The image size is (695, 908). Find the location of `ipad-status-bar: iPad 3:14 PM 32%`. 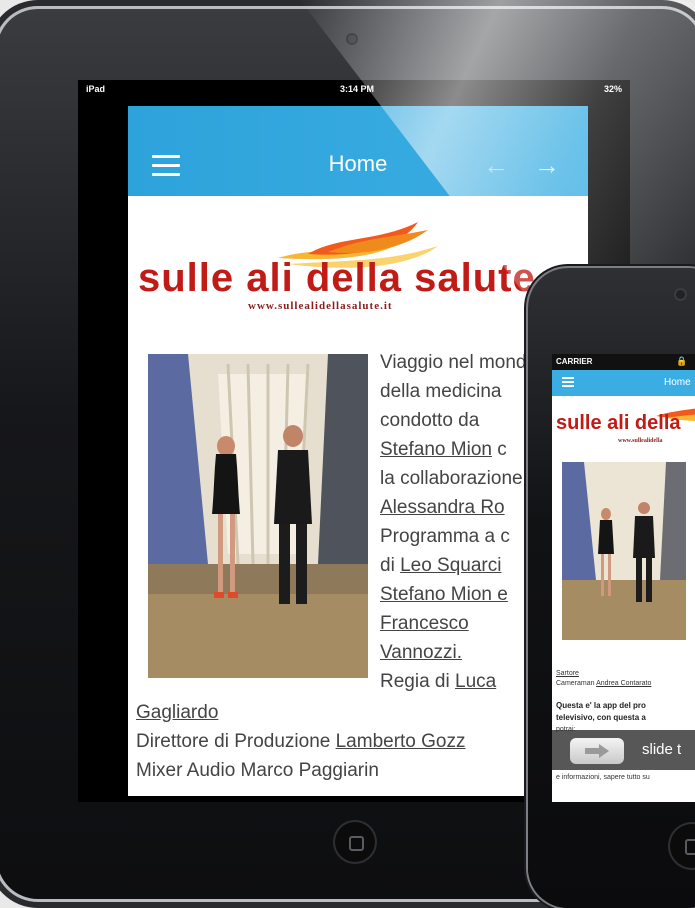

ipad-status-bar: iPad 3:14 PM 32% is located at coordinates (354, 89).